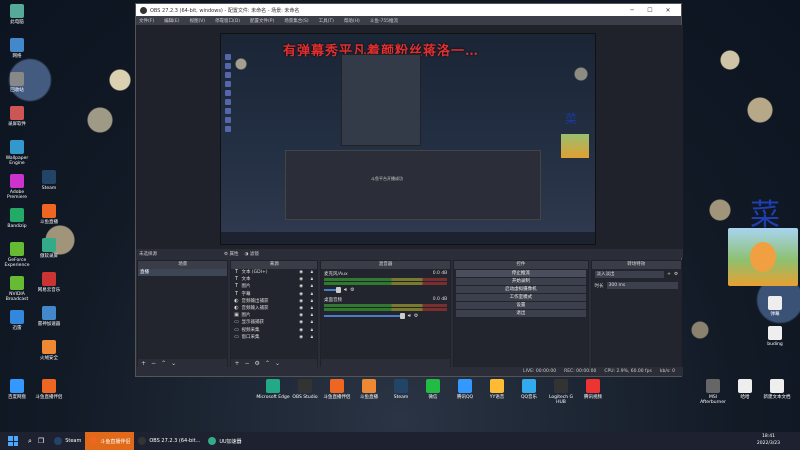  I want to click on taskbar-app: UU加速器, so click(224, 441).